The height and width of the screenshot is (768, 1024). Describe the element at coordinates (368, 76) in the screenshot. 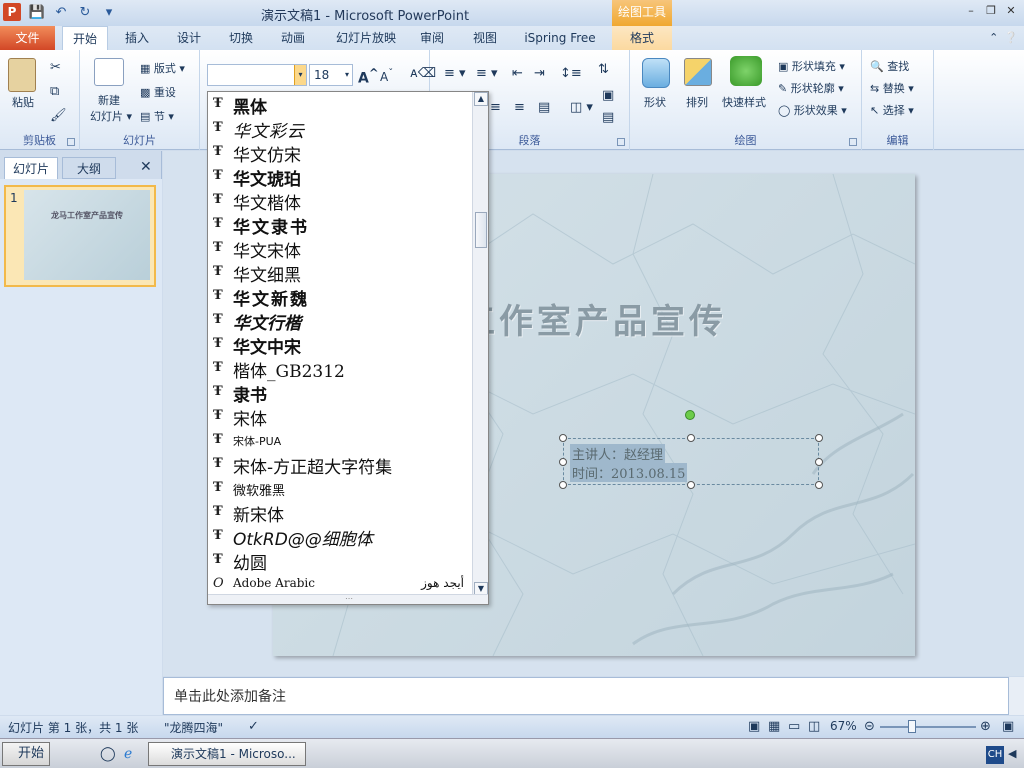

I see `grow-font-icon: A^` at that location.